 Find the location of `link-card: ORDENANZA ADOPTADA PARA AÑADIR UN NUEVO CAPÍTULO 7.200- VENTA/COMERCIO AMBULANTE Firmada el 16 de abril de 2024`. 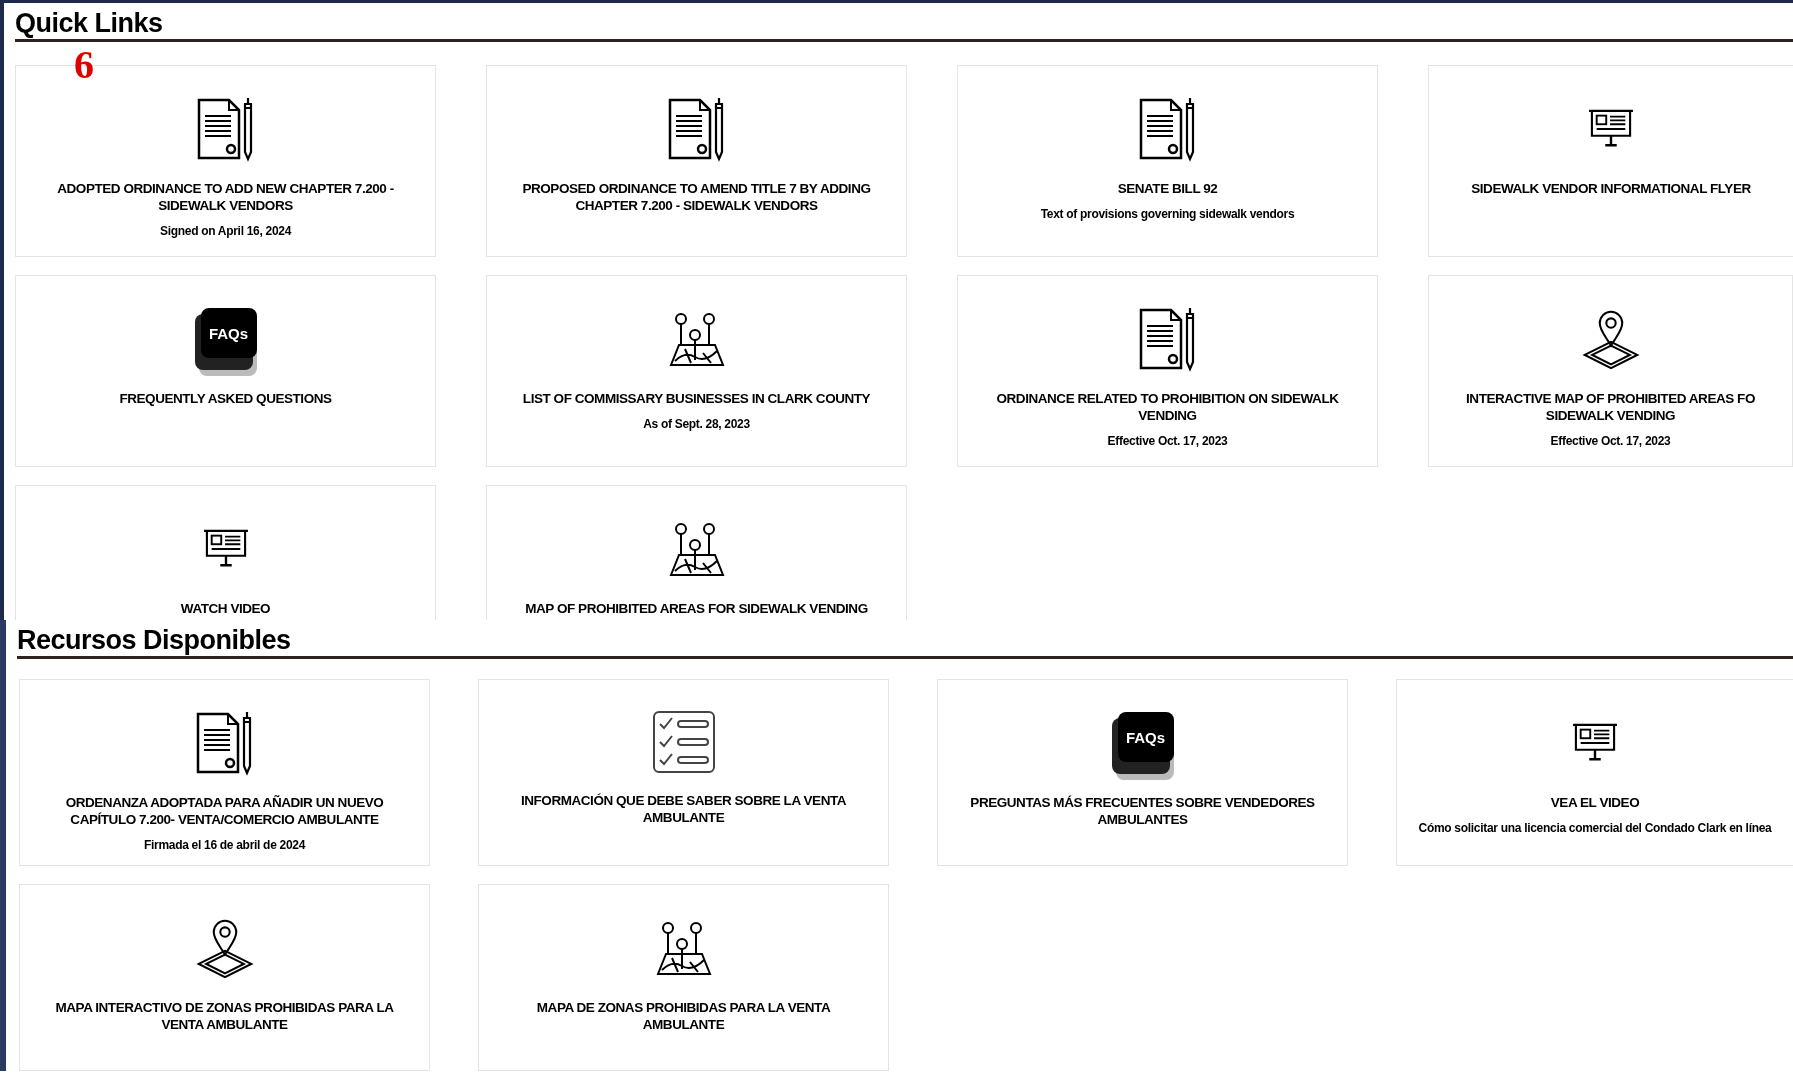

link-card: ORDENANZA ADOPTADA PARA AÑADIR UN NUEVO CAPÍTULO 7.200- VENTA/COMERCIO AMBULANTE Firmada el 16 de abril de 2024 is located at coordinates (224, 772).